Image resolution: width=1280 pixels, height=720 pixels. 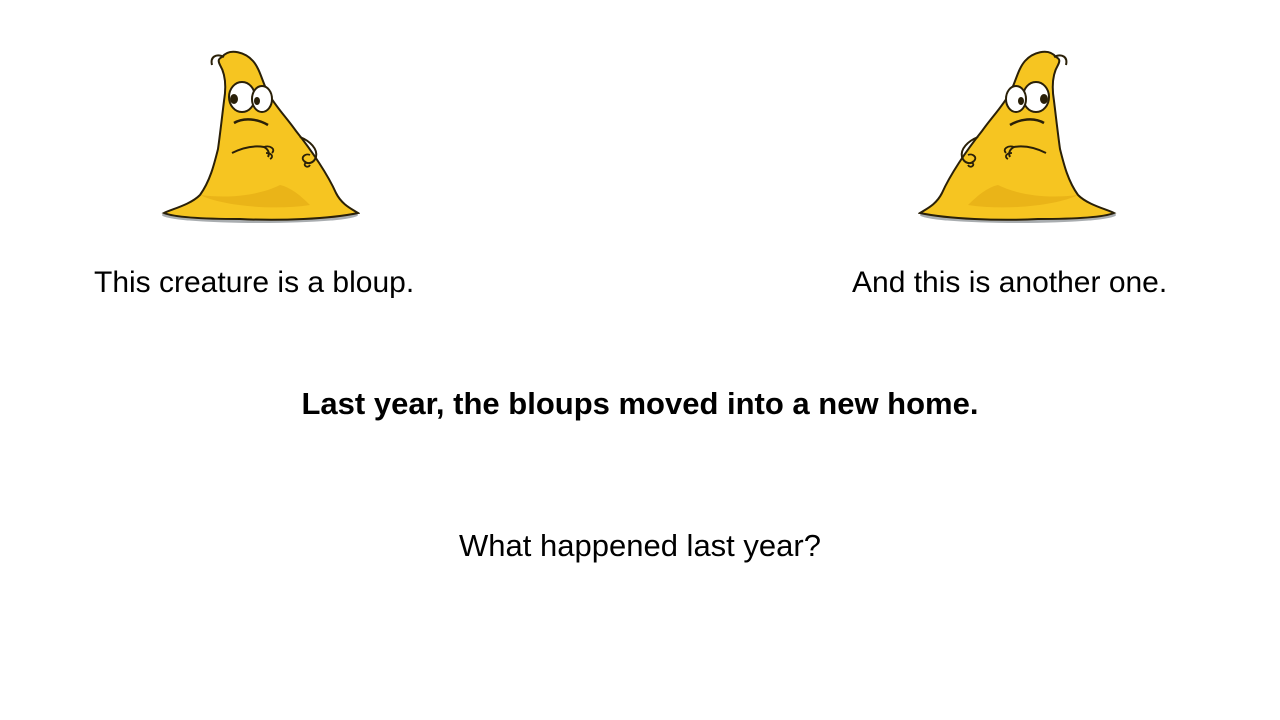 I want to click on right-caption: And this is another one., so click(x=1010, y=282).